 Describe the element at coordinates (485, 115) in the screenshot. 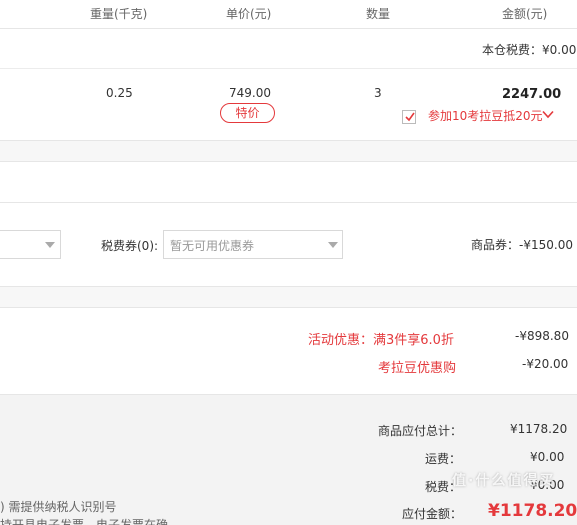

I see `promo-text: 参加10考拉豆抵20元` at that location.